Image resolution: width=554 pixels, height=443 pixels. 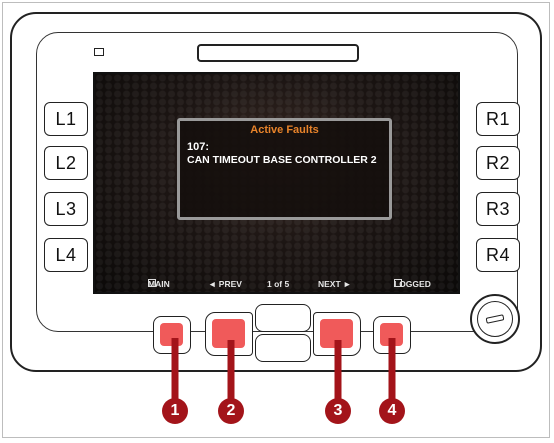 I want to click on callout-3: 3, so click(x=338, y=411).